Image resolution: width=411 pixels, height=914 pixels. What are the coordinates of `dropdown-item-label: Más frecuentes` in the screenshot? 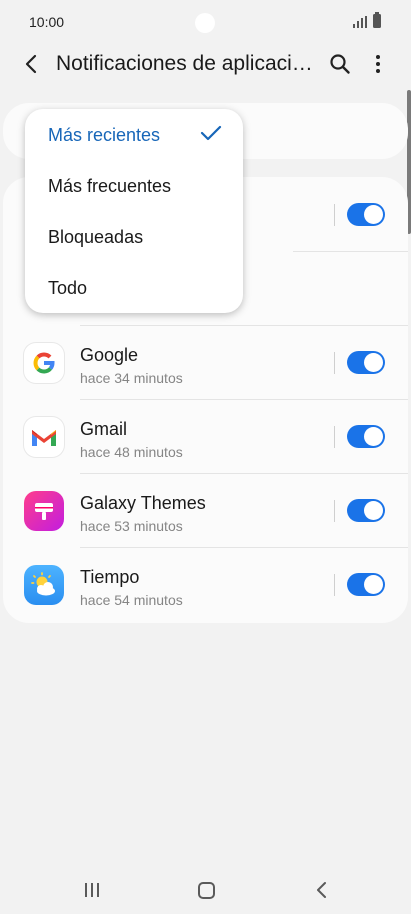 It's located at (110, 186).